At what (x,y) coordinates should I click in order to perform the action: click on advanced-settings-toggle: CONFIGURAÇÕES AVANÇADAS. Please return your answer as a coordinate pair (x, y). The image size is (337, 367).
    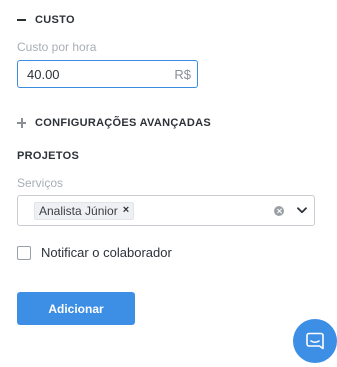
    Looking at the image, I should click on (114, 123).